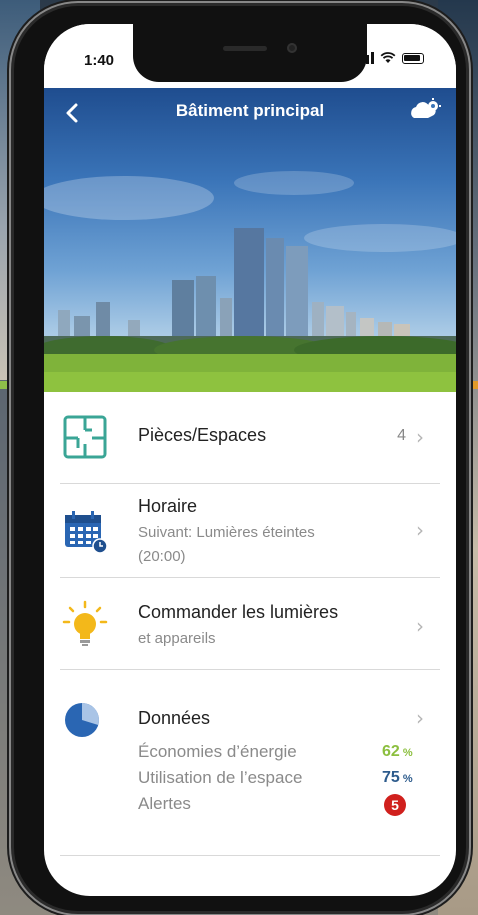 This screenshot has width=478, height=915. Describe the element at coordinates (226, 532) in the screenshot. I see `schedule-next-event: Suivant: Lumières éteintes` at that location.